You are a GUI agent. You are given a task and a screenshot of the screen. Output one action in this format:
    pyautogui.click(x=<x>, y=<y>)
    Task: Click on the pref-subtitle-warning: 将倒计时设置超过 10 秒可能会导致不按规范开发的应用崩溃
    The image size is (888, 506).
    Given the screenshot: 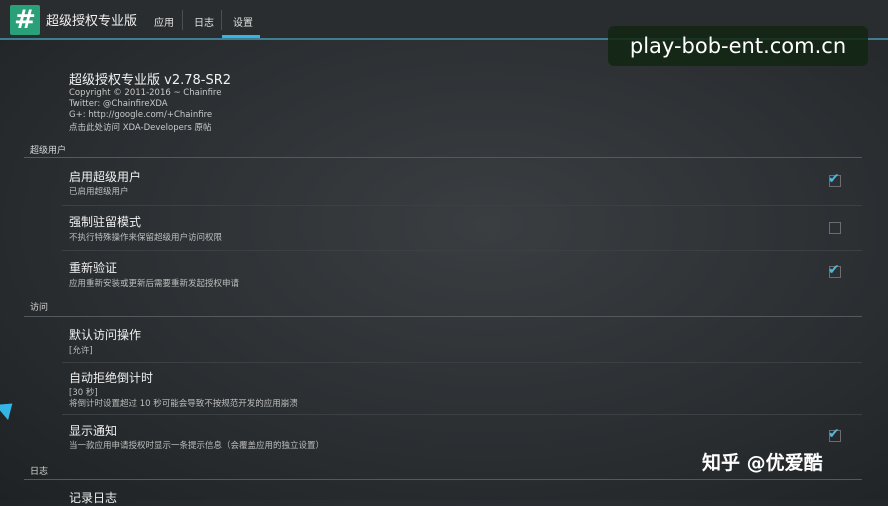 What is the action you would take?
    pyautogui.click(x=183, y=404)
    